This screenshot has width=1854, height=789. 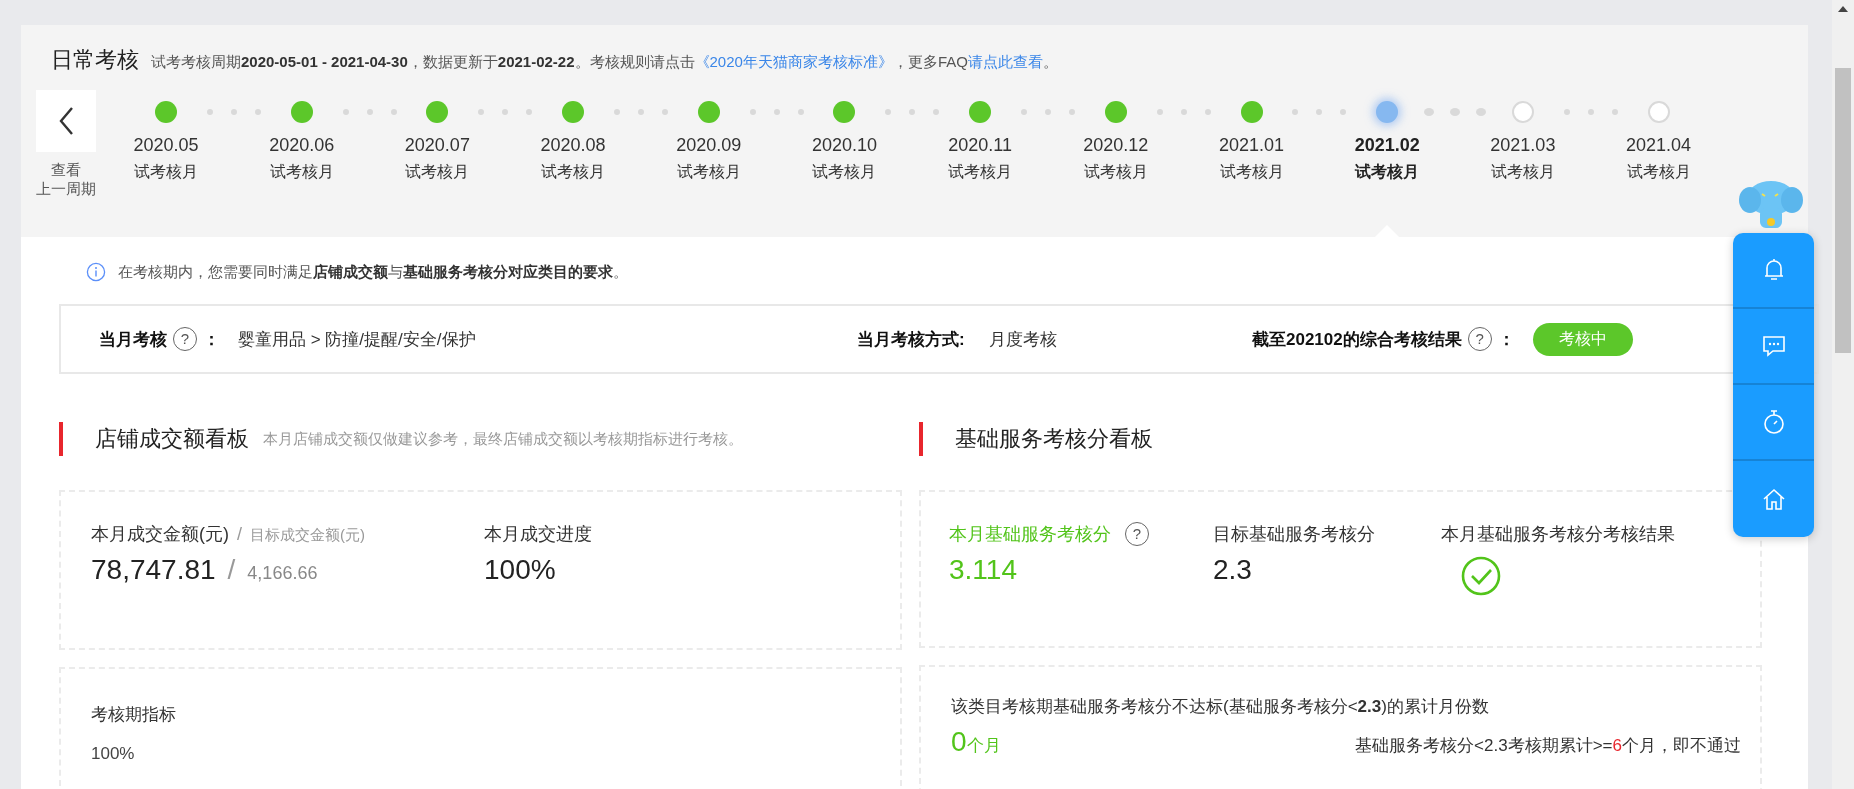 I want to click on chat-bubble-icon, so click(x=1773, y=346).